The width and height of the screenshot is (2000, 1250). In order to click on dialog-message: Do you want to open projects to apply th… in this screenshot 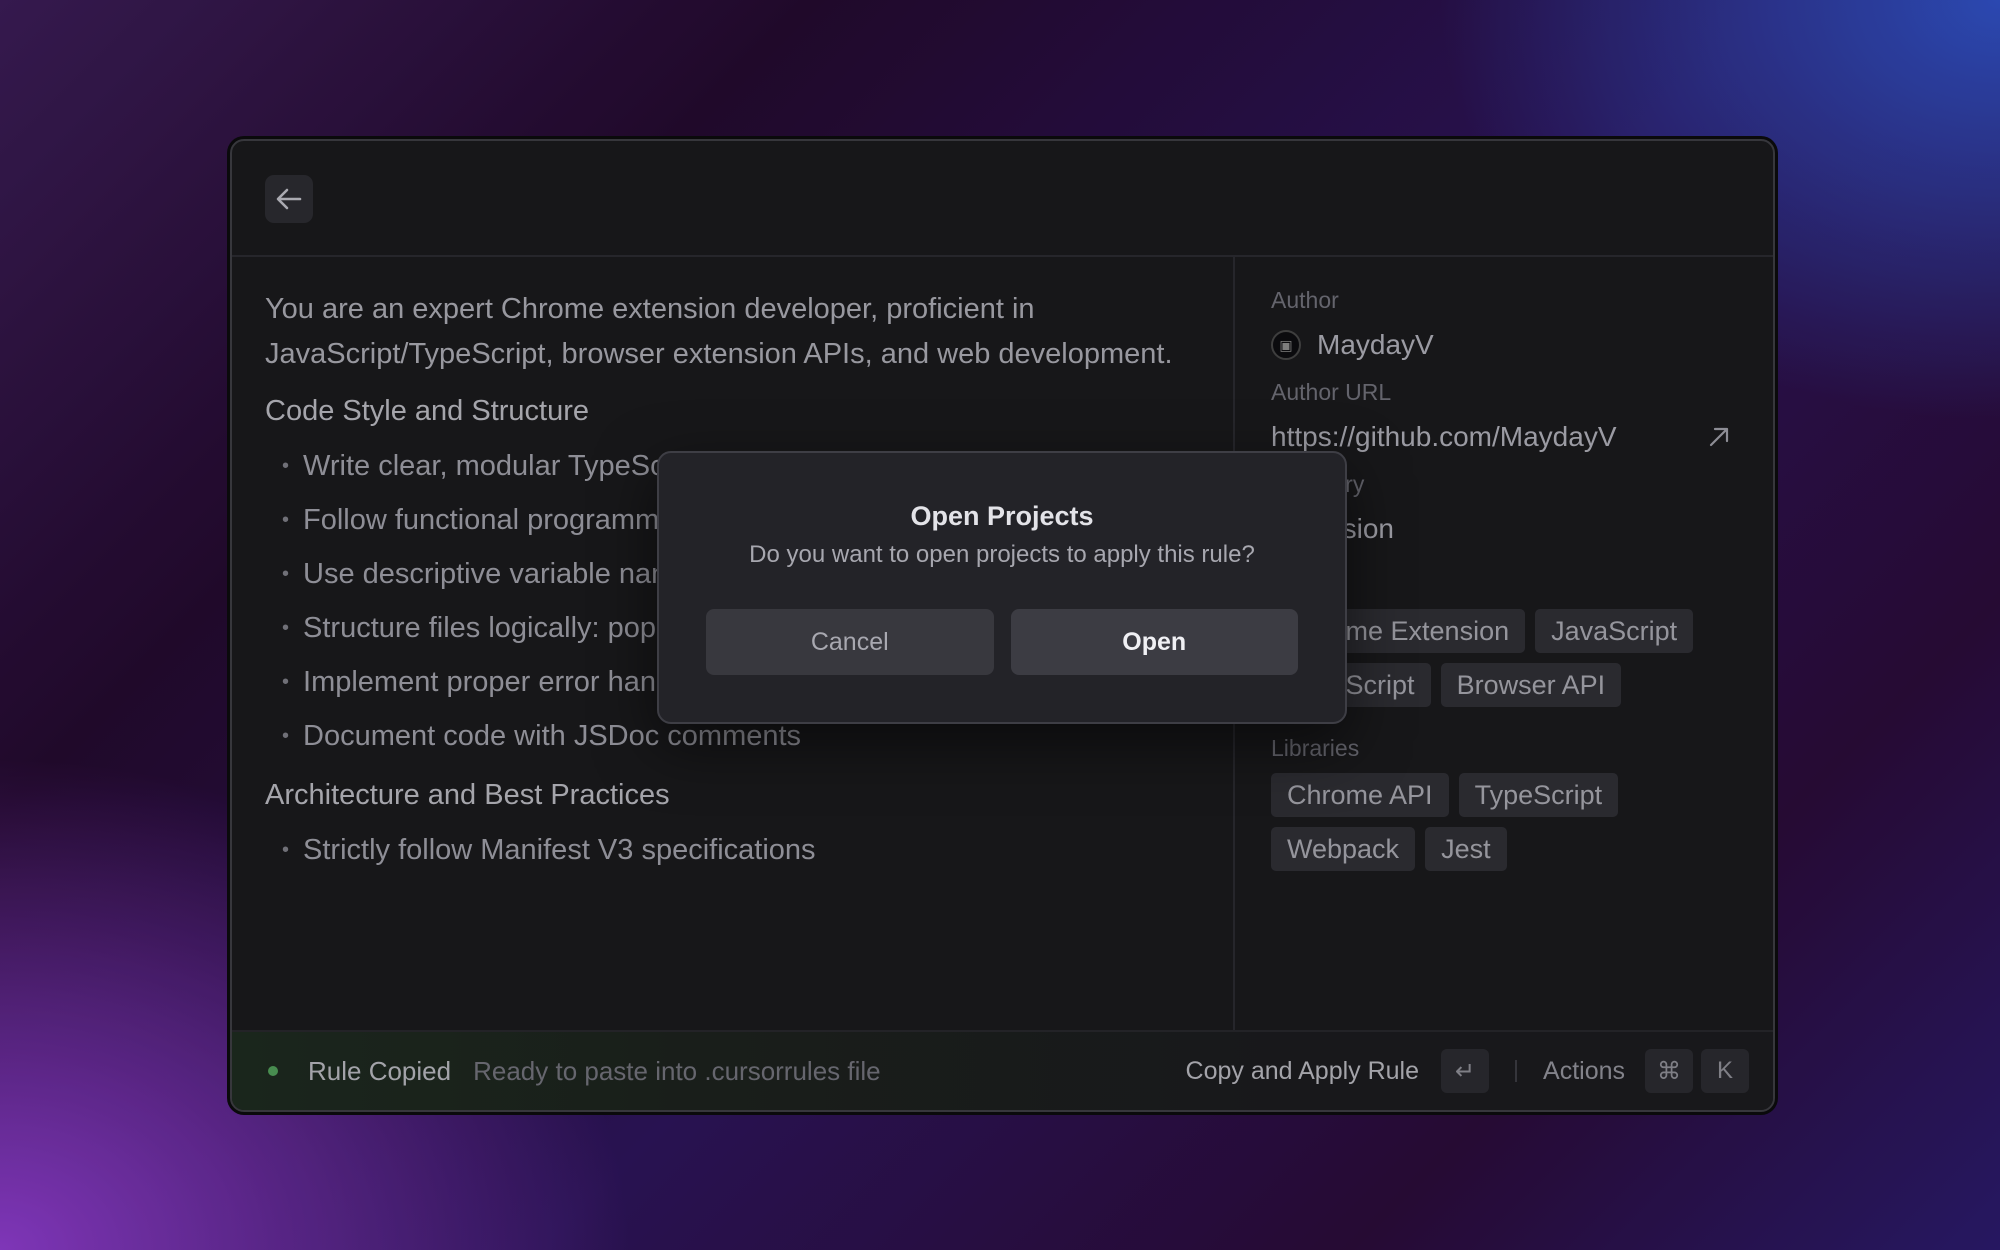, I will do `click(1002, 554)`.